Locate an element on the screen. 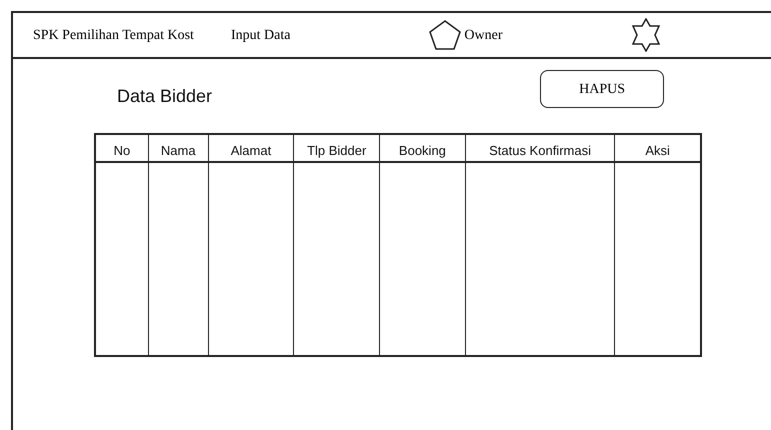 This screenshot has width=771, height=430. input-data-link: Input Data is located at coordinates (260, 35).